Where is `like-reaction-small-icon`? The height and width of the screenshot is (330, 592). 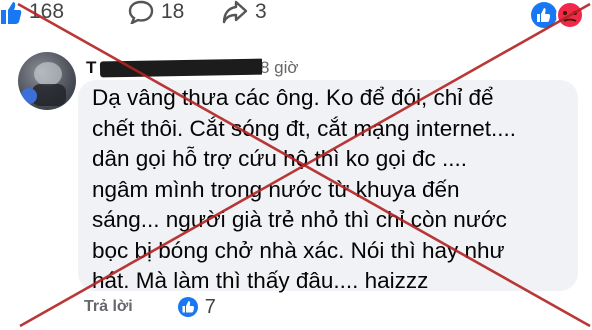 like-reaction-small-icon is located at coordinates (187, 307).